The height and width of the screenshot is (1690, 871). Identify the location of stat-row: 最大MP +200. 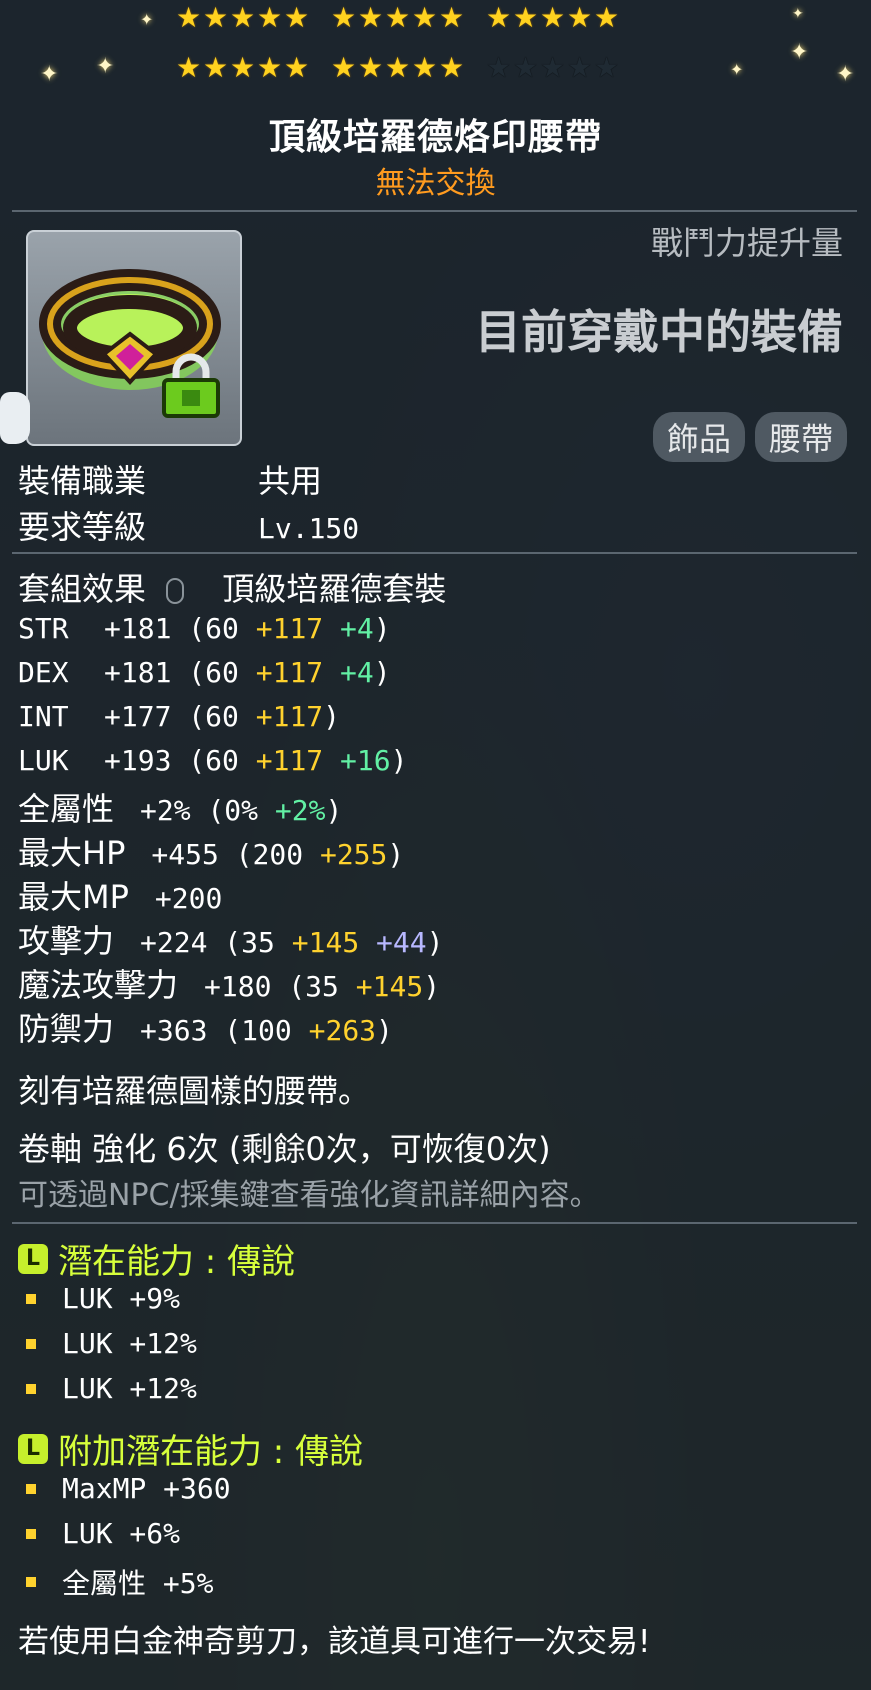
(120, 895).